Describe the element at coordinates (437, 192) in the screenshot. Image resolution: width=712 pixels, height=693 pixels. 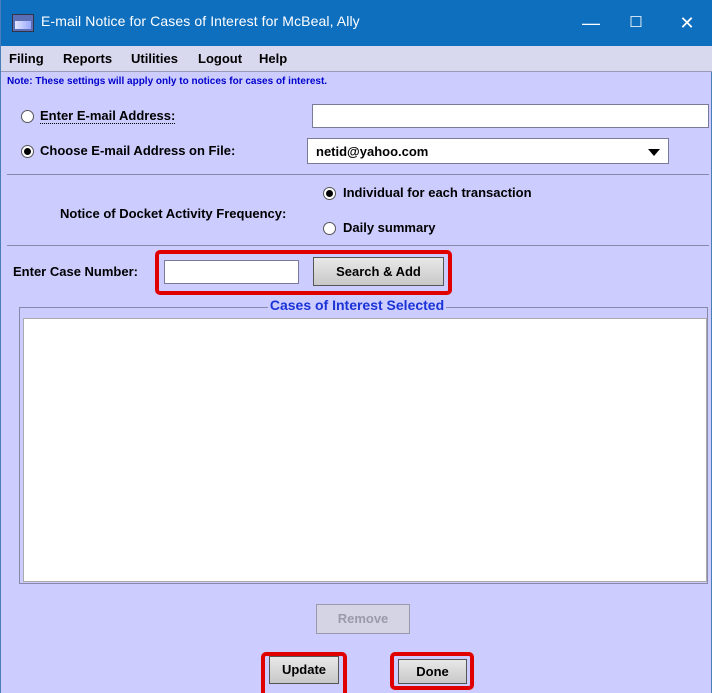
I see `individual-transaction-label: Individual for each transaction` at that location.